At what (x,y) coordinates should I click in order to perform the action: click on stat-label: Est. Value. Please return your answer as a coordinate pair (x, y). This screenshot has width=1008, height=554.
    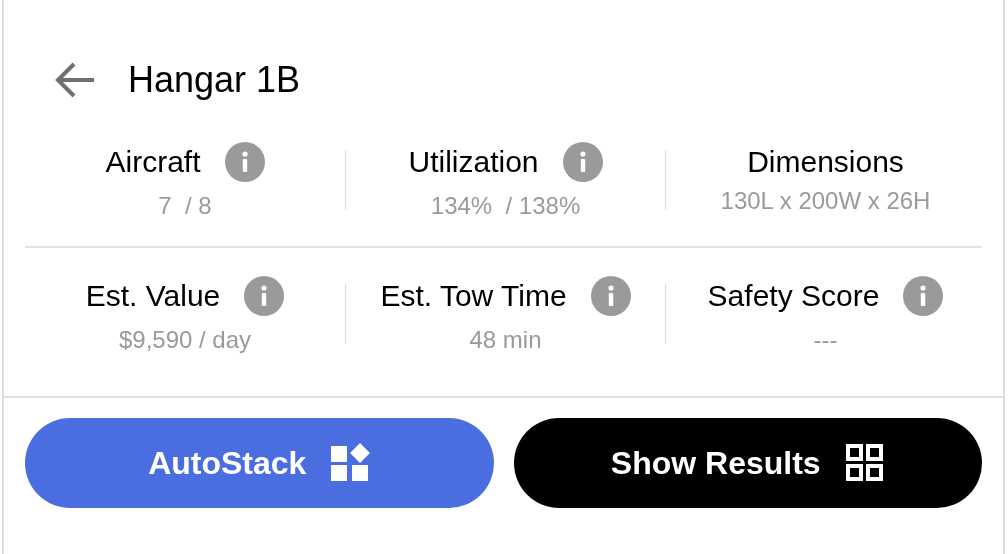
    Looking at the image, I should click on (153, 296).